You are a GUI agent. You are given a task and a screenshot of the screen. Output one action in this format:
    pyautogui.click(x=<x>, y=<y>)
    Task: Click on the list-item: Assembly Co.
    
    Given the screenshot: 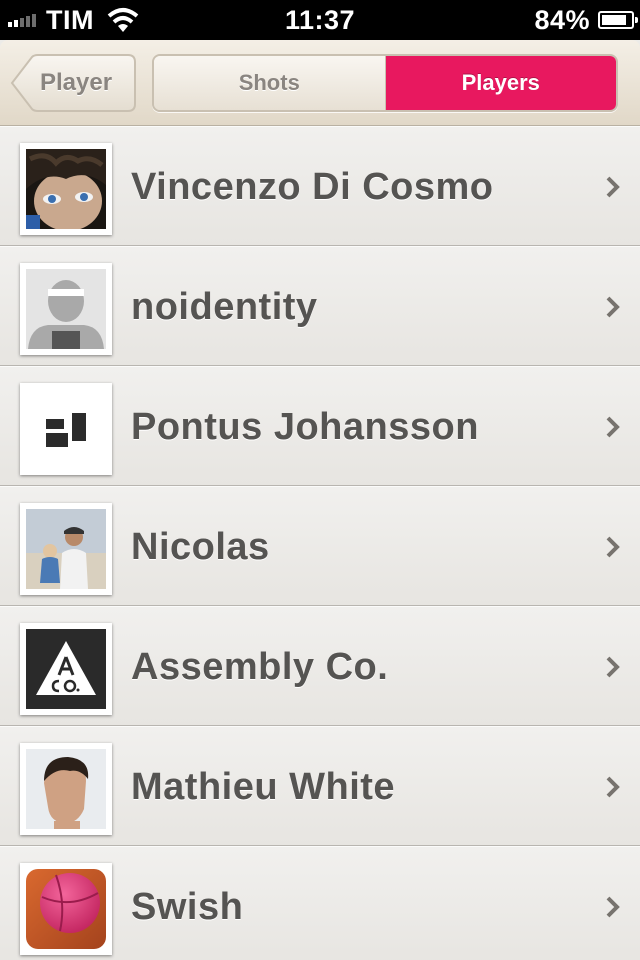 What is the action you would take?
    pyautogui.click(x=320, y=666)
    